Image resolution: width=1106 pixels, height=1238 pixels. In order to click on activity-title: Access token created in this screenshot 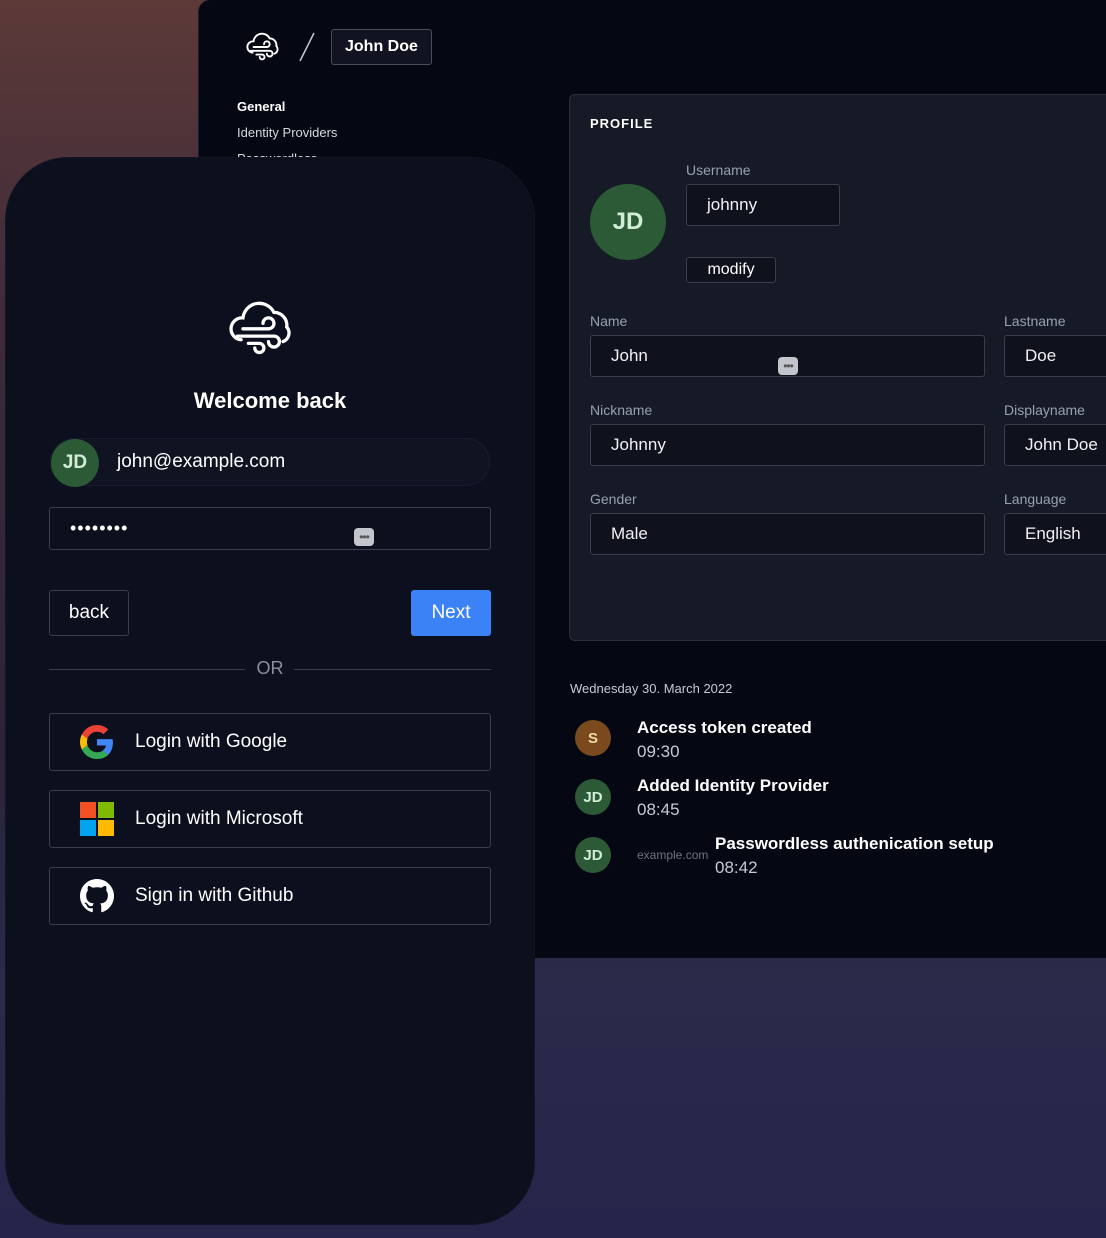, I will do `click(724, 727)`.